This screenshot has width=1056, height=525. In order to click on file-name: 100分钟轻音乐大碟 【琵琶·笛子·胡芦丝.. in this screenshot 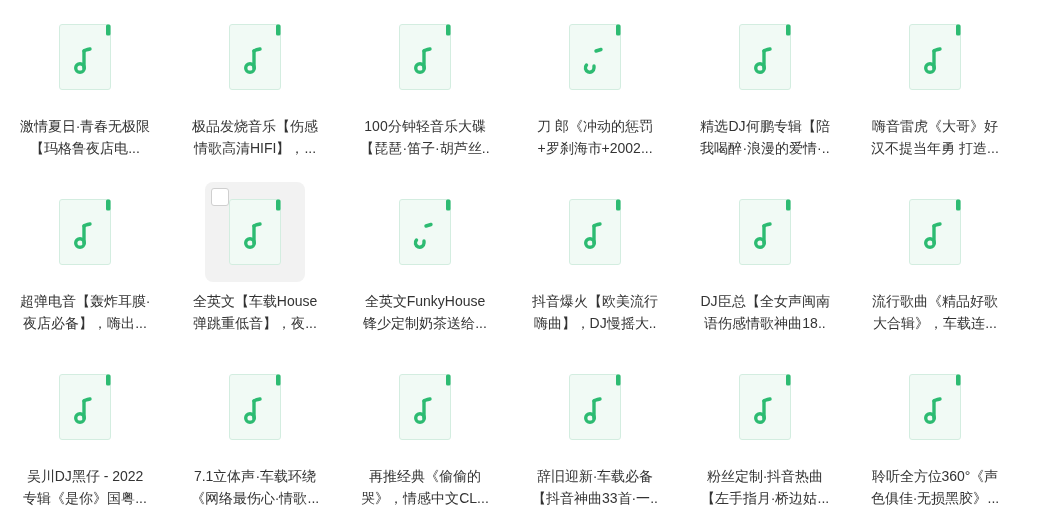, I will do `click(425, 137)`.